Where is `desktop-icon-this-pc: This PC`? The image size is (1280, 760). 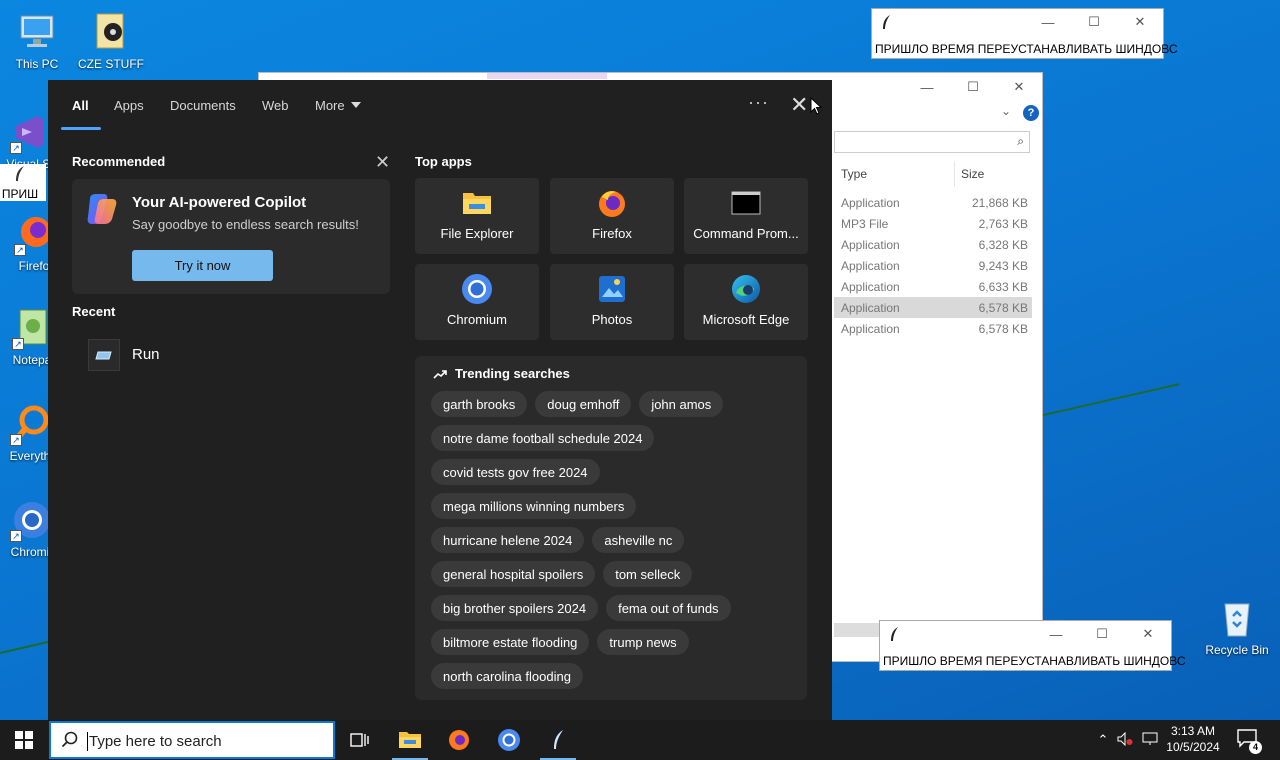
desktop-icon-this-pc: This PC is located at coordinates (37, 40).